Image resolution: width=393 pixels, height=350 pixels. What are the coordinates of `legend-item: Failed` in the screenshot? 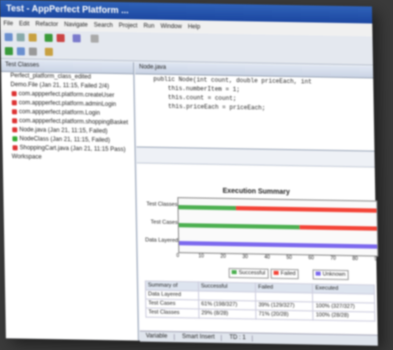 It's located at (284, 274).